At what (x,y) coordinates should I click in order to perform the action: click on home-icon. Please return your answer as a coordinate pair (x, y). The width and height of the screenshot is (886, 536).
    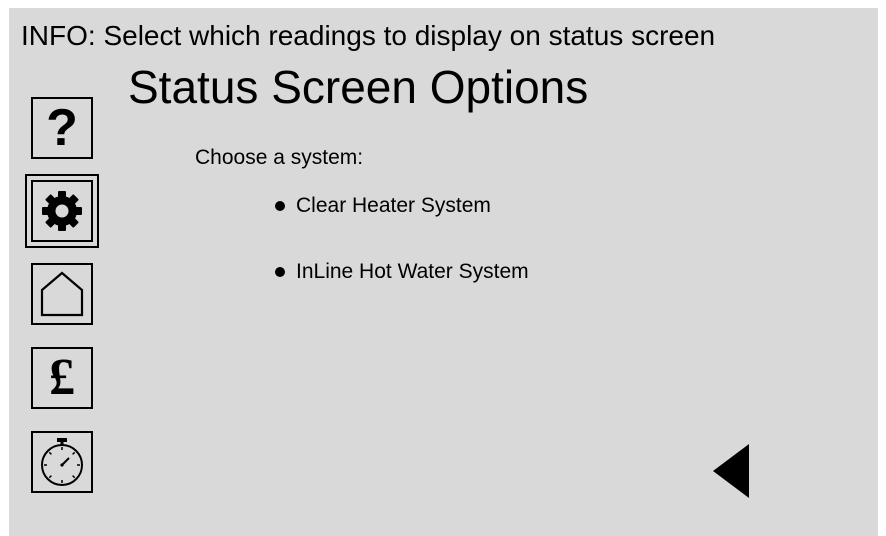
    Looking at the image, I should click on (62, 294).